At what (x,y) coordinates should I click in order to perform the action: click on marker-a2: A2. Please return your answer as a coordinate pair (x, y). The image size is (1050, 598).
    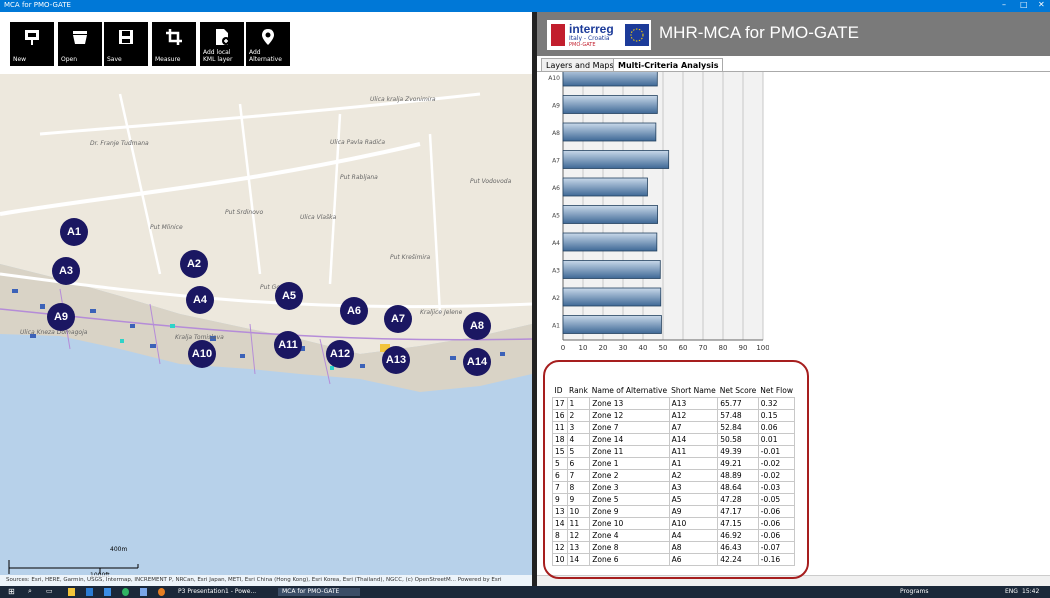
    Looking at the image, I should click on (194, 264).